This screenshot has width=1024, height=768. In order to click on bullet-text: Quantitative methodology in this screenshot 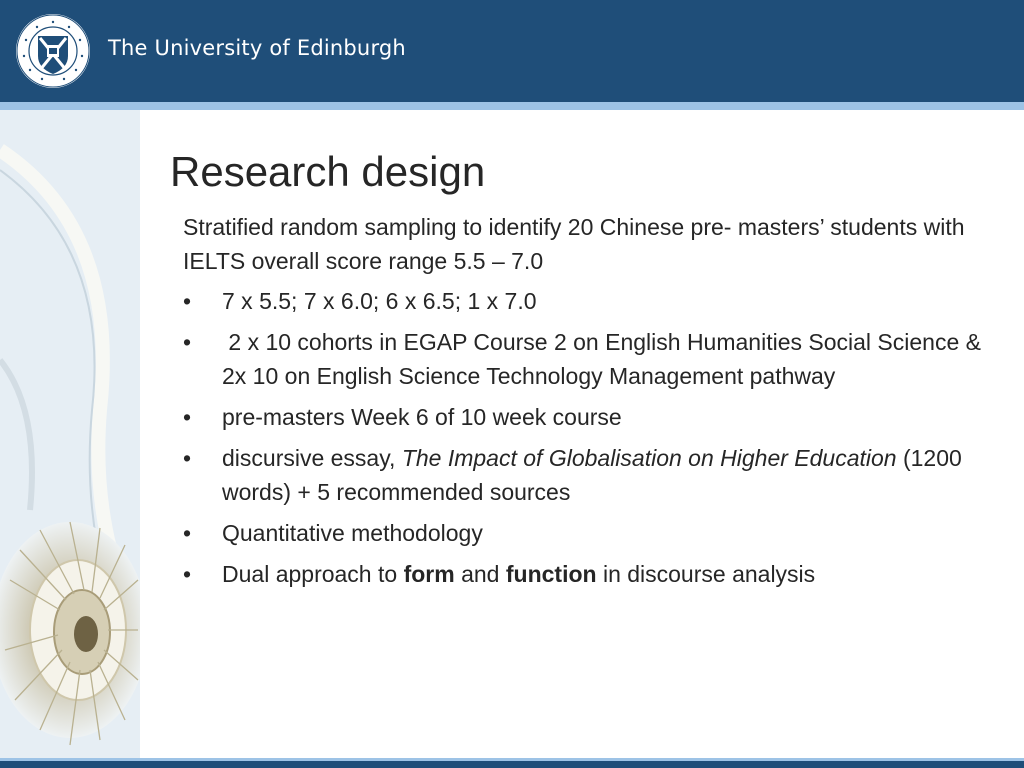, I will do `click(352, 533)`.